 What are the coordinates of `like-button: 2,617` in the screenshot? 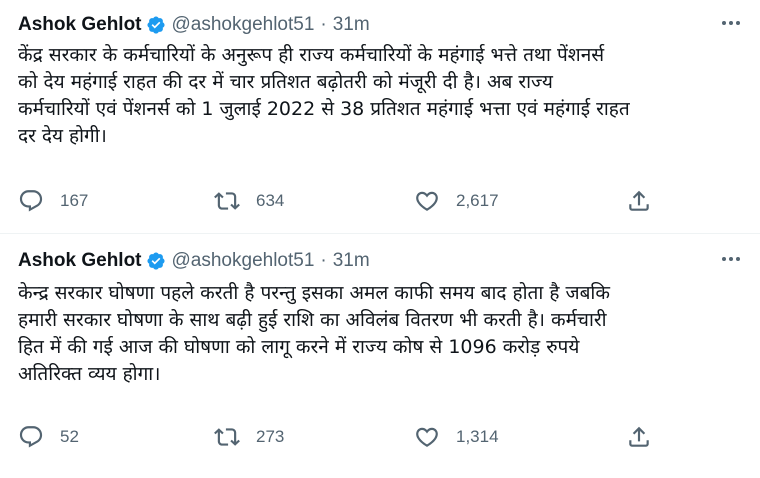 It's located at (456, 201).